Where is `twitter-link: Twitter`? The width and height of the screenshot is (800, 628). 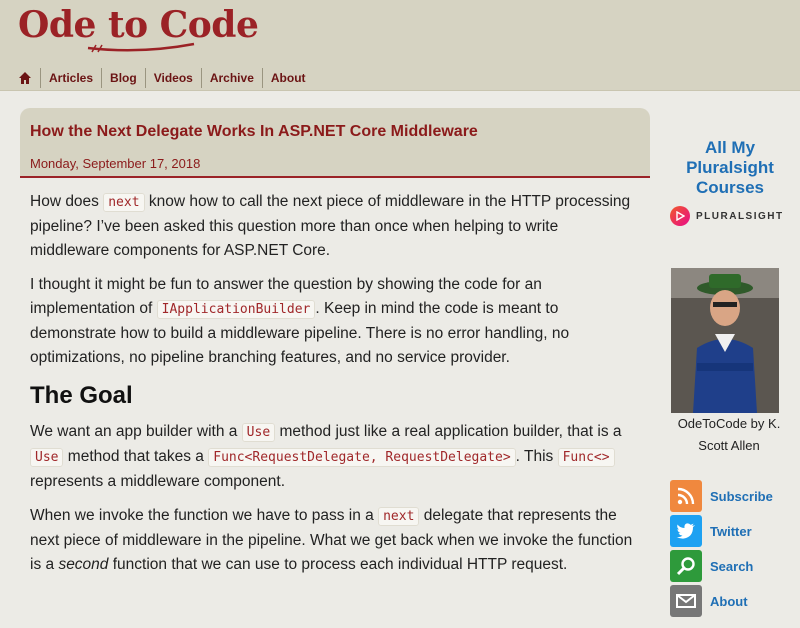 twitter-link: Twitter is located at coordinates (735, 531).